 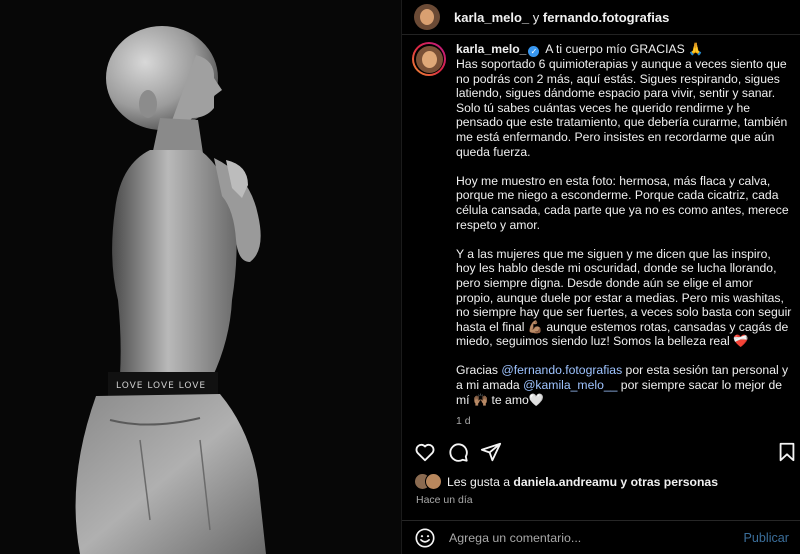 I want to click on comment-icon, so click(x=458, y=452).